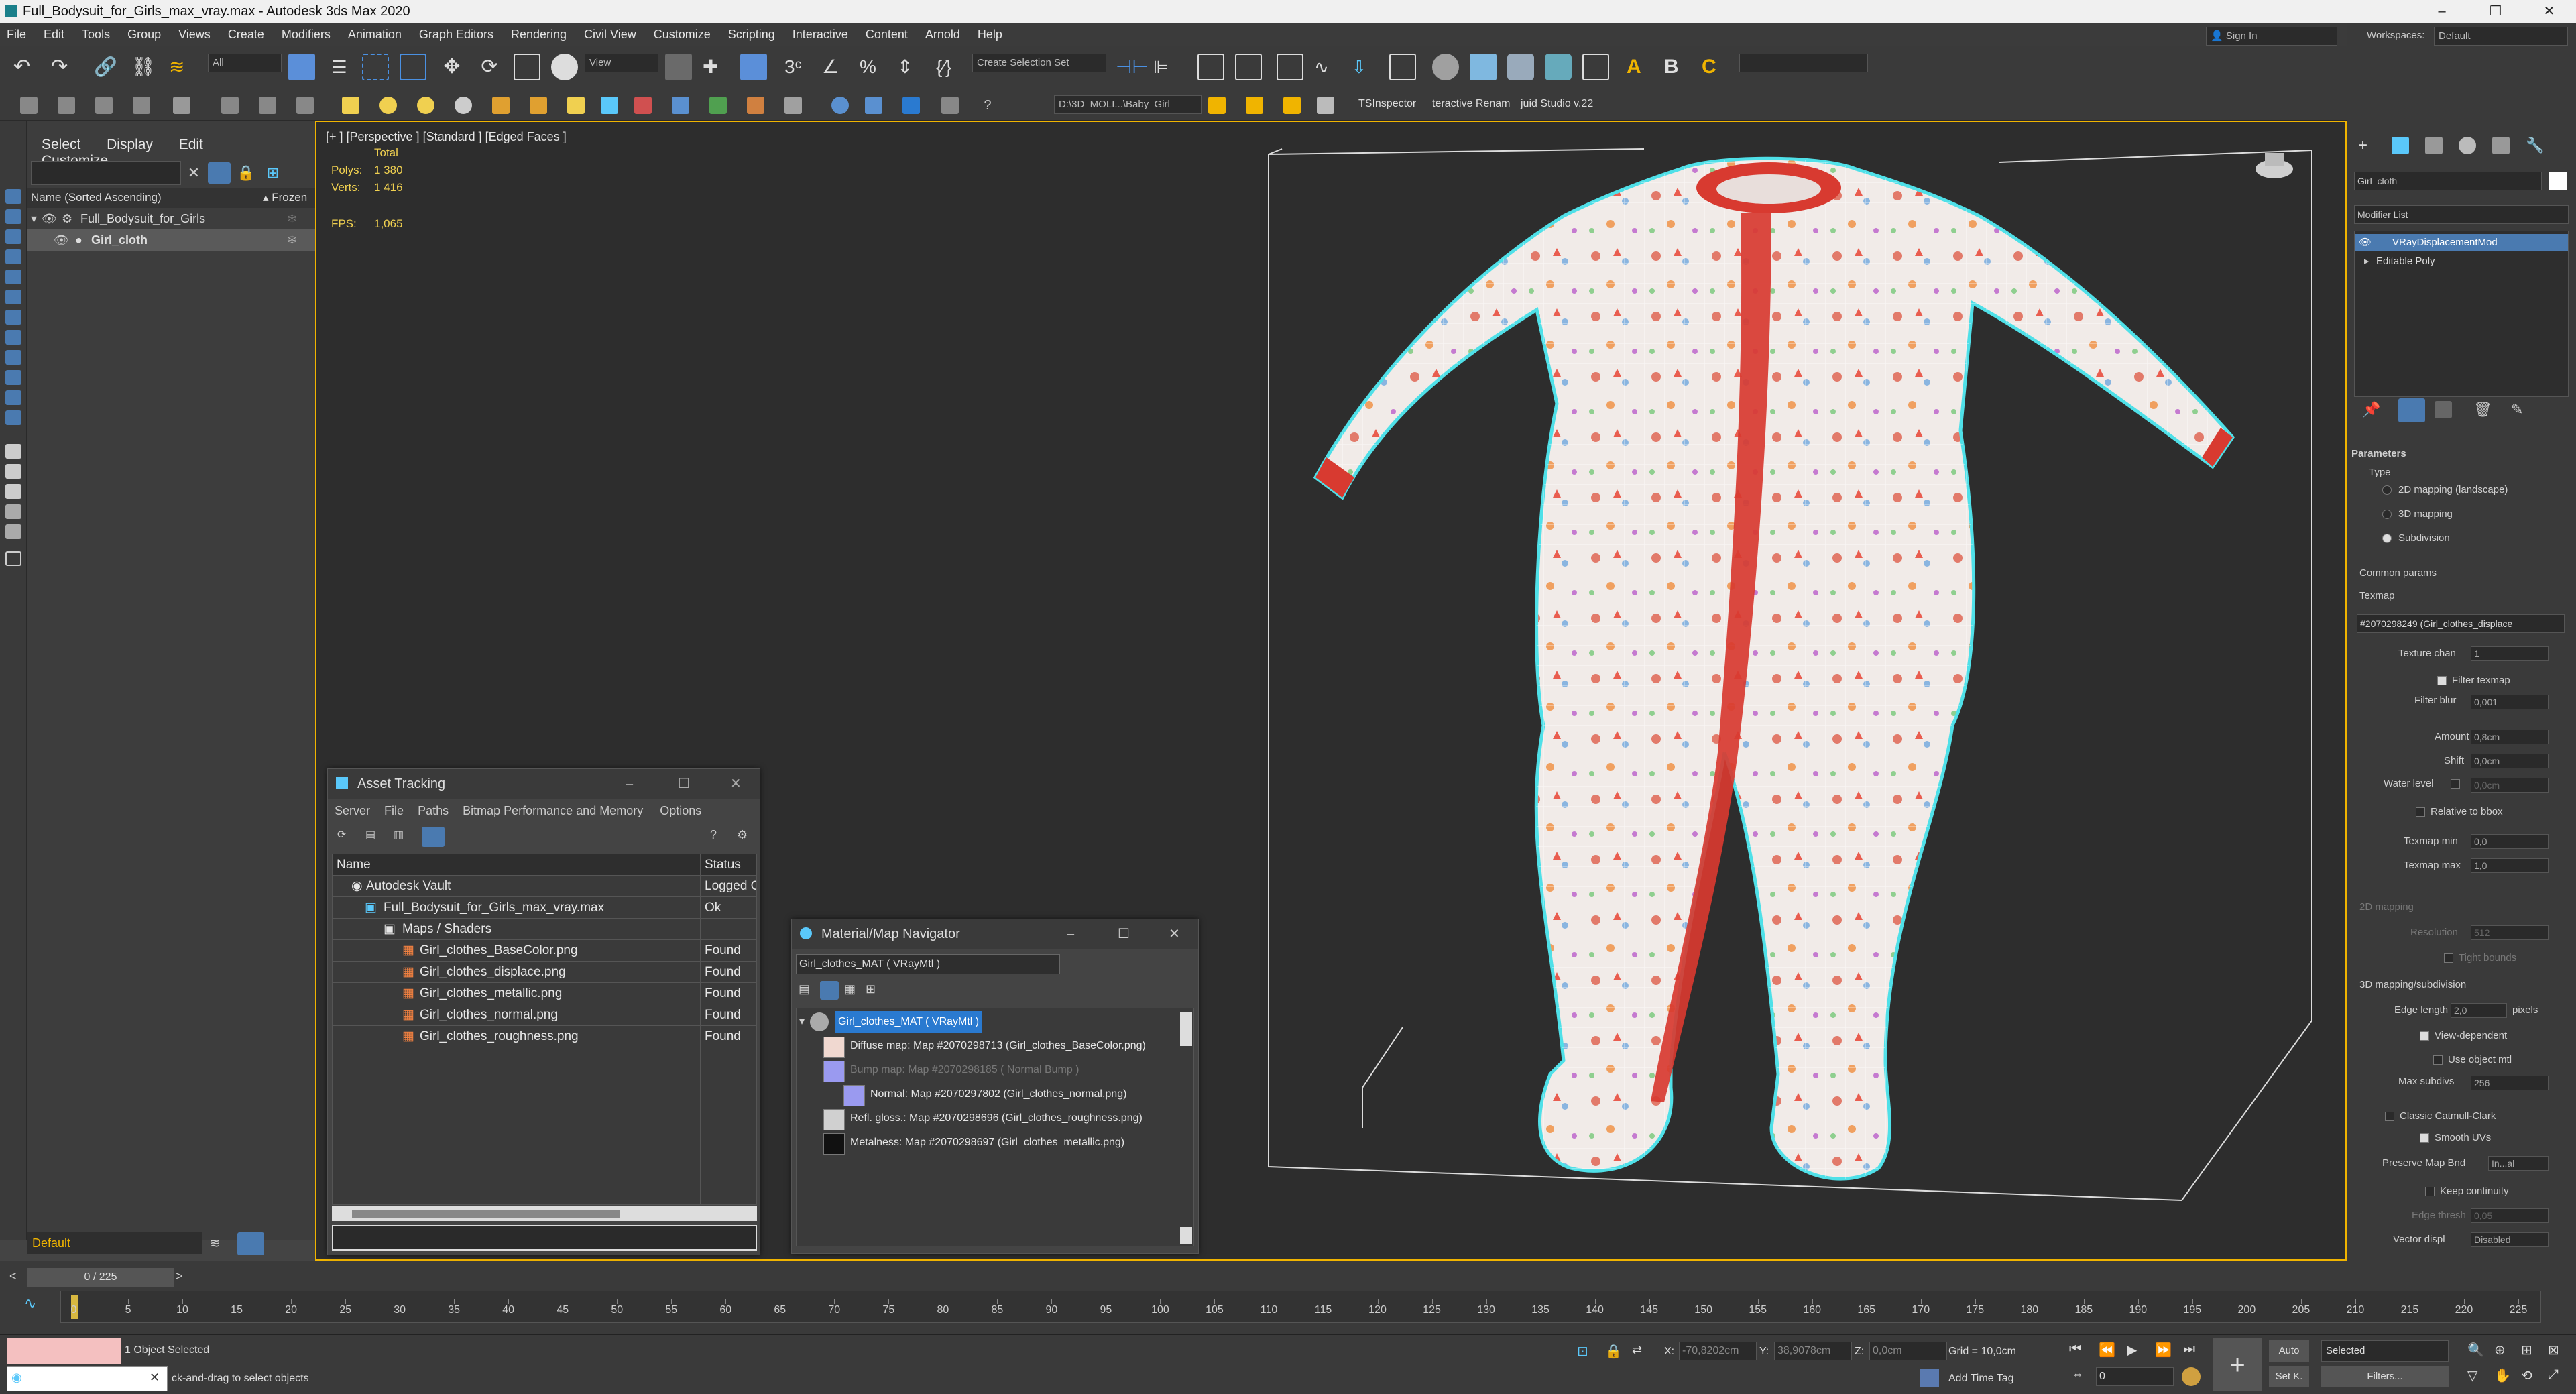  What do you see at coordinates (873, 67) in the screenshot?
I see `percent-snap-icon: %` at bounding box center [873, 67].